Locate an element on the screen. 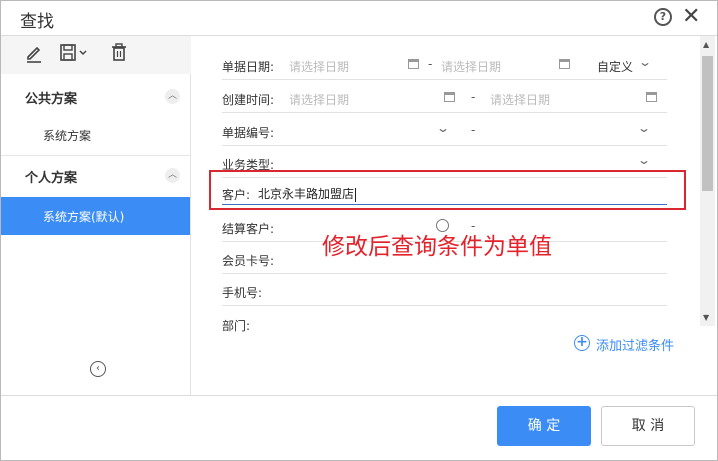  scheme-item-personal-default: 系统方案(默认) is located at coordinates (95, 216).